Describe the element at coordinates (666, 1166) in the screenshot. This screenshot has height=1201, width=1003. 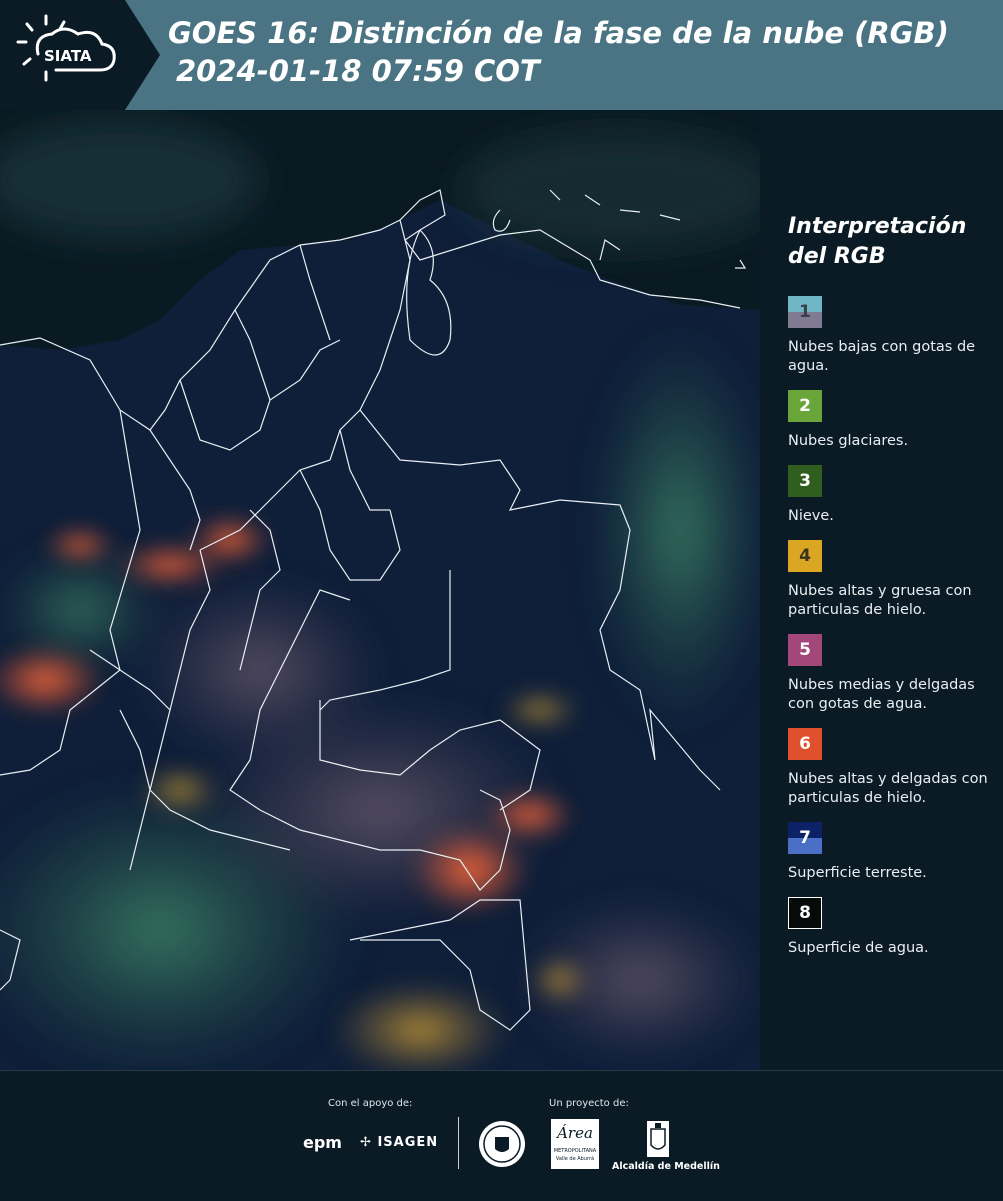
I see `alcaldia-label: Alcaldía de Medellín` at that location.